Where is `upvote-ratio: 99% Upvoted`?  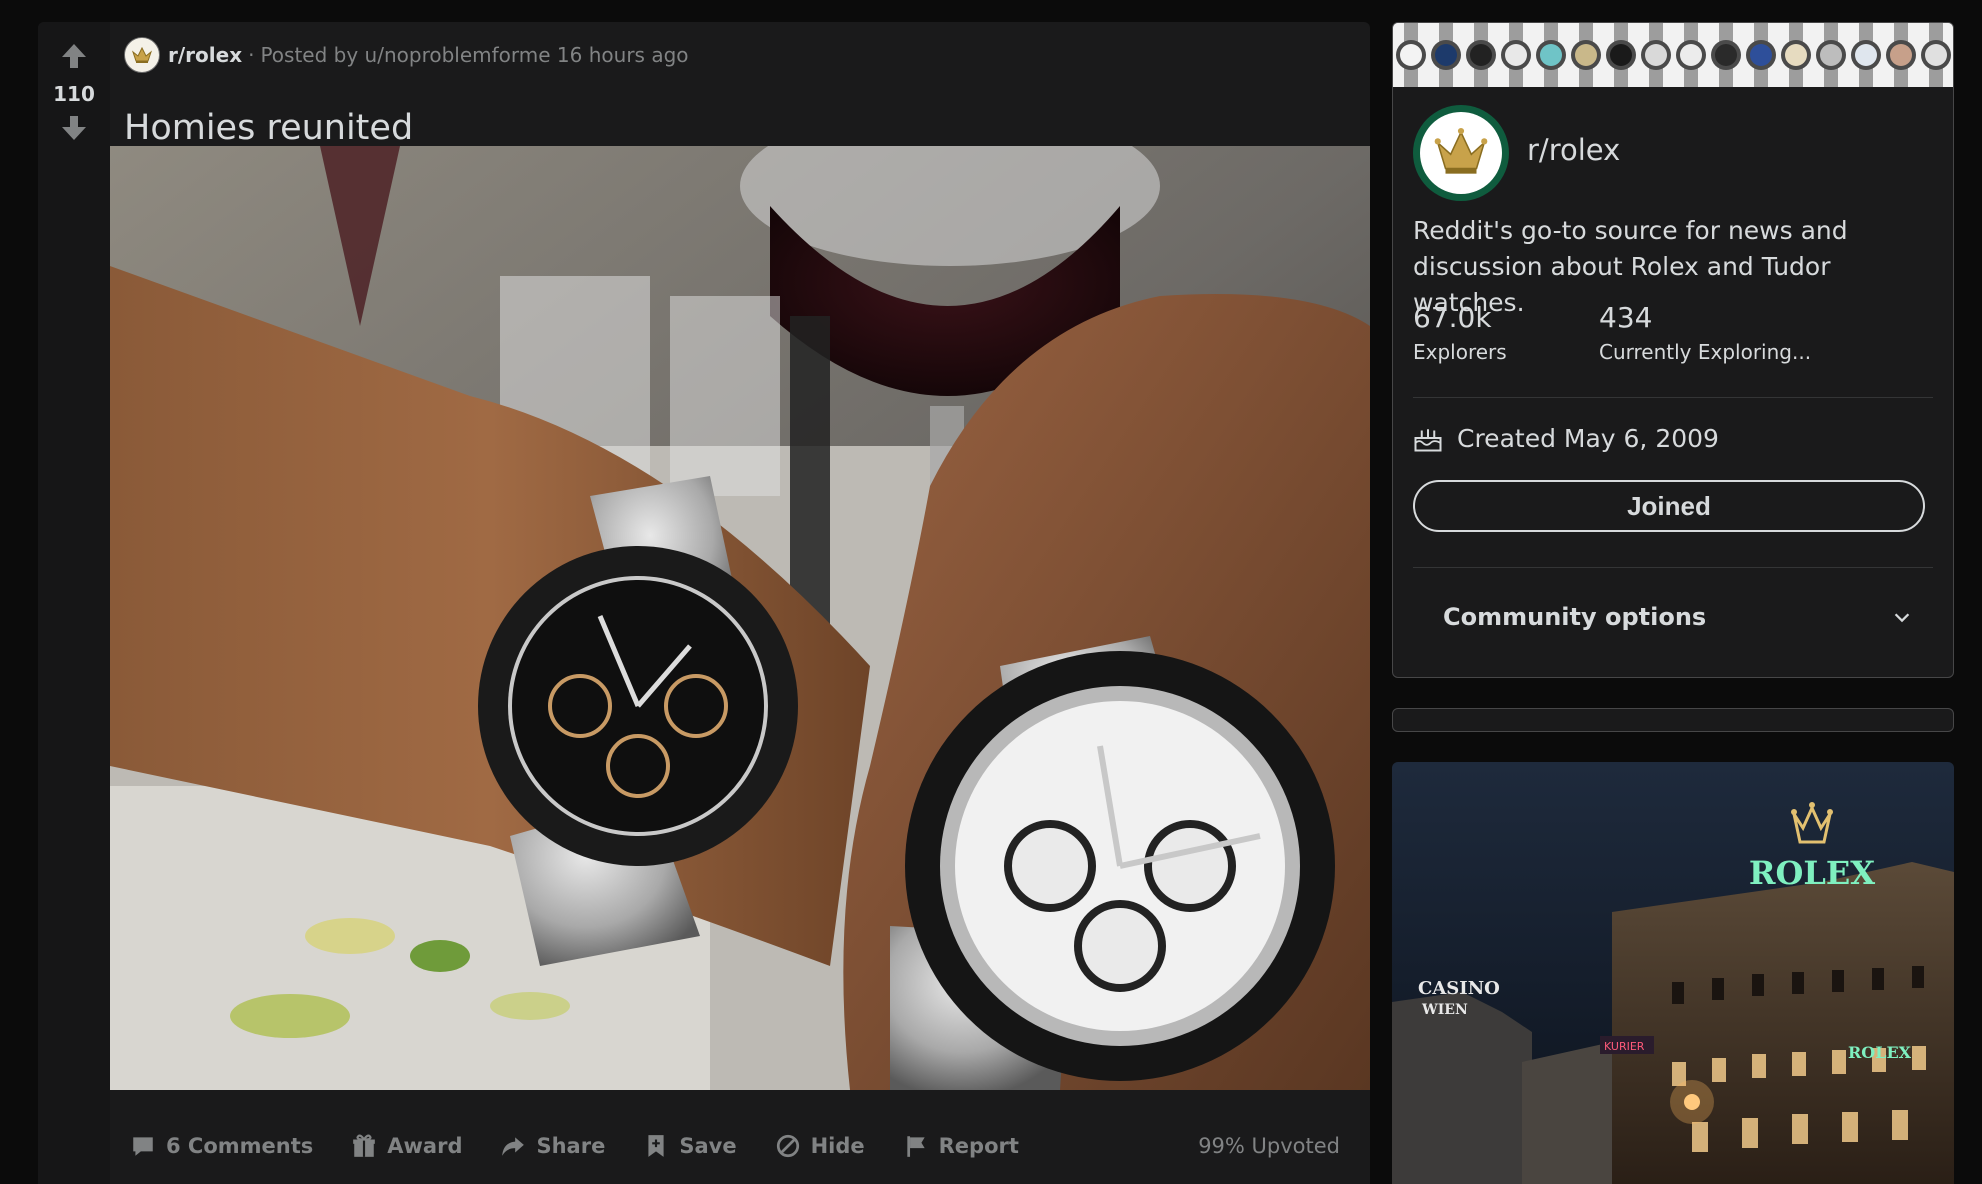 upvote-ratio: 99% Upvoted is located at coordinates (1269, 1146).